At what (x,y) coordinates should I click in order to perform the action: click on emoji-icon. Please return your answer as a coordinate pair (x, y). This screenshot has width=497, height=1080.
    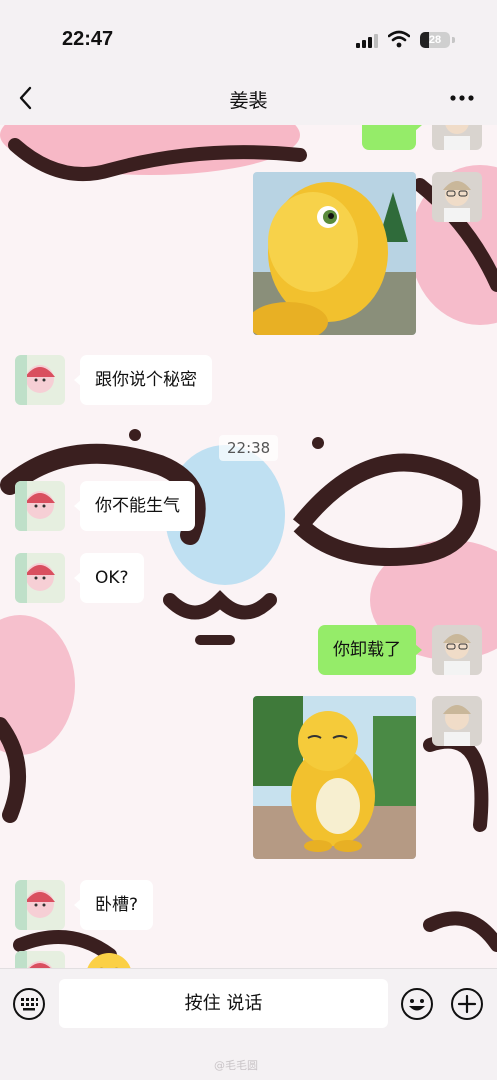
    Looking at the image, I should click on (417, 1004).